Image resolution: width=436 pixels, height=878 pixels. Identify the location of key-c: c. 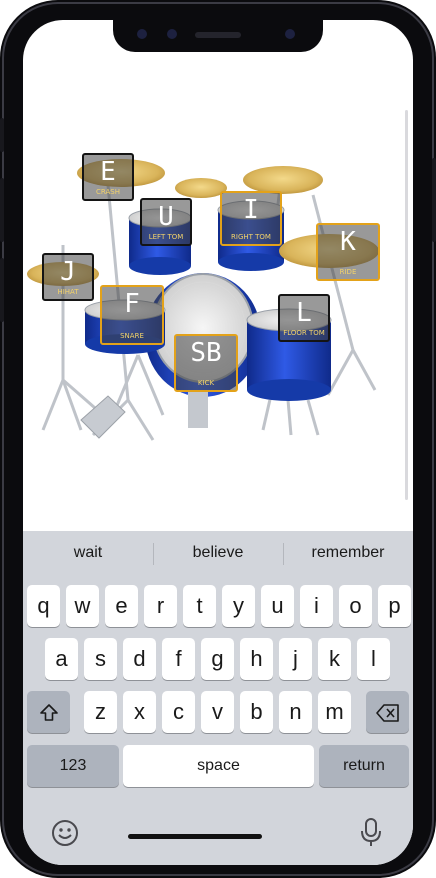
(178, 712).